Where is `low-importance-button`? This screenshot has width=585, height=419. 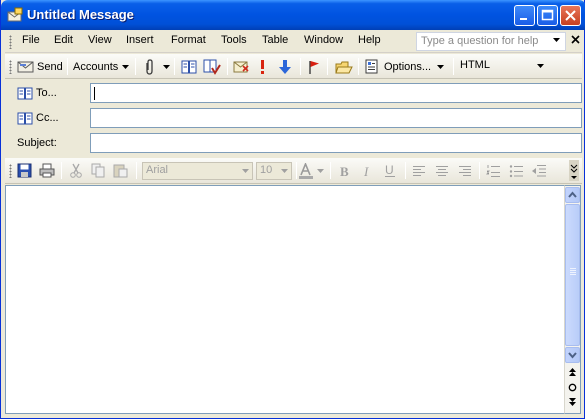 low-importance-button is located at coordinates (285, 66).